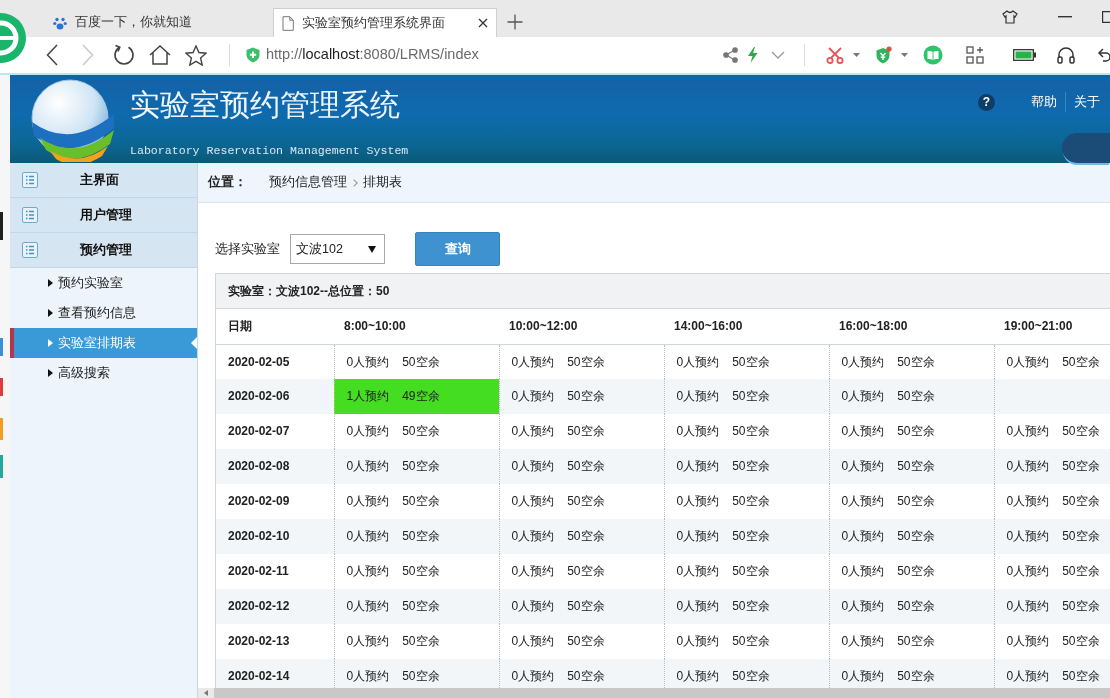  I want to click on home-icon, so click(160, 55).